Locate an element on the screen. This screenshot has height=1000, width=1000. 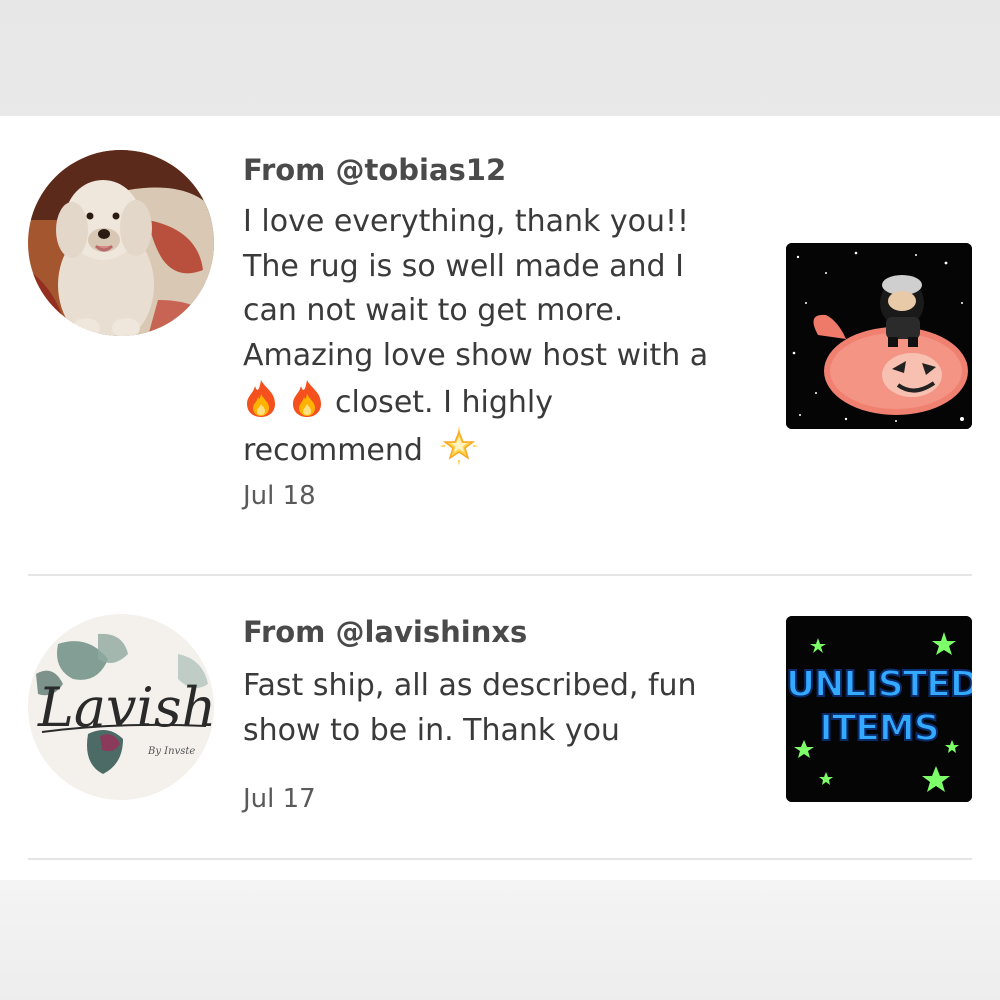
review-divider is located at coordinates (500, 859).